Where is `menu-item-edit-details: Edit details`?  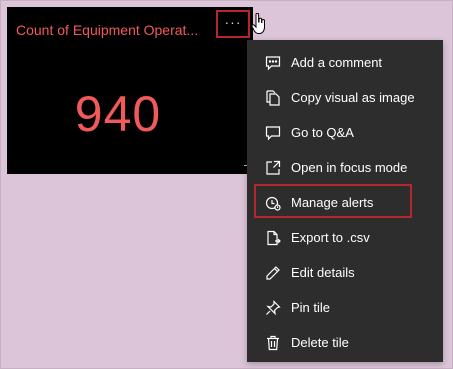
menu-item-edit-details: Edit details is located at coordinates (345, 272).